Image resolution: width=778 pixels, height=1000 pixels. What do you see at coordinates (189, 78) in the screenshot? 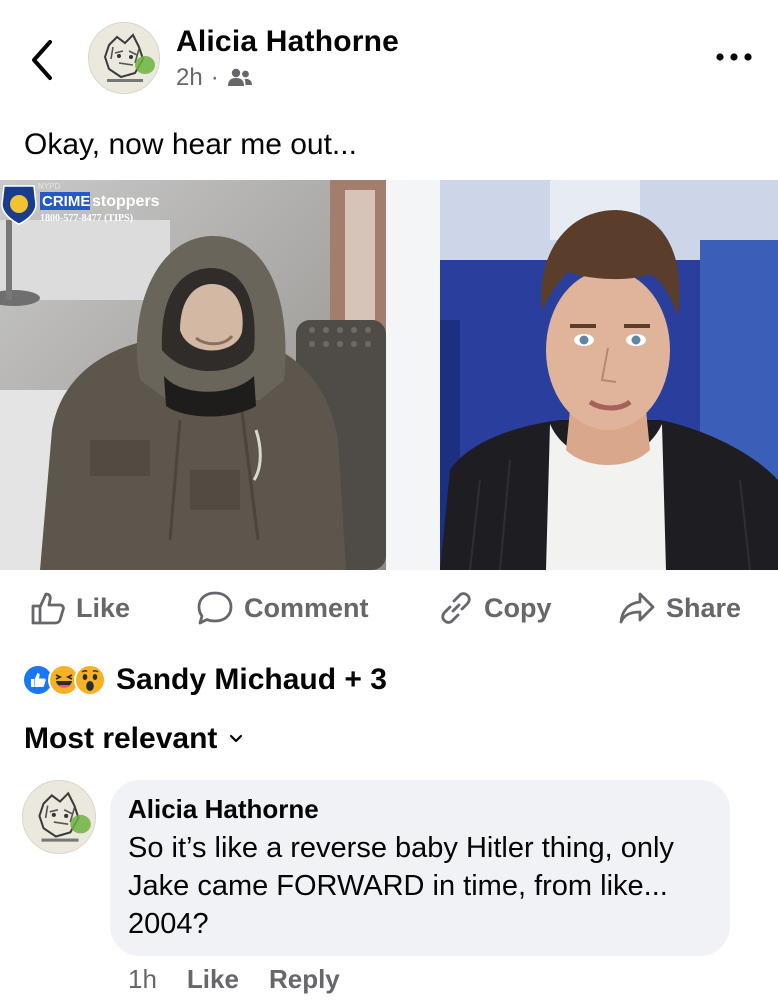
I see `post-time: 2h` at bounding box center [189, 78].